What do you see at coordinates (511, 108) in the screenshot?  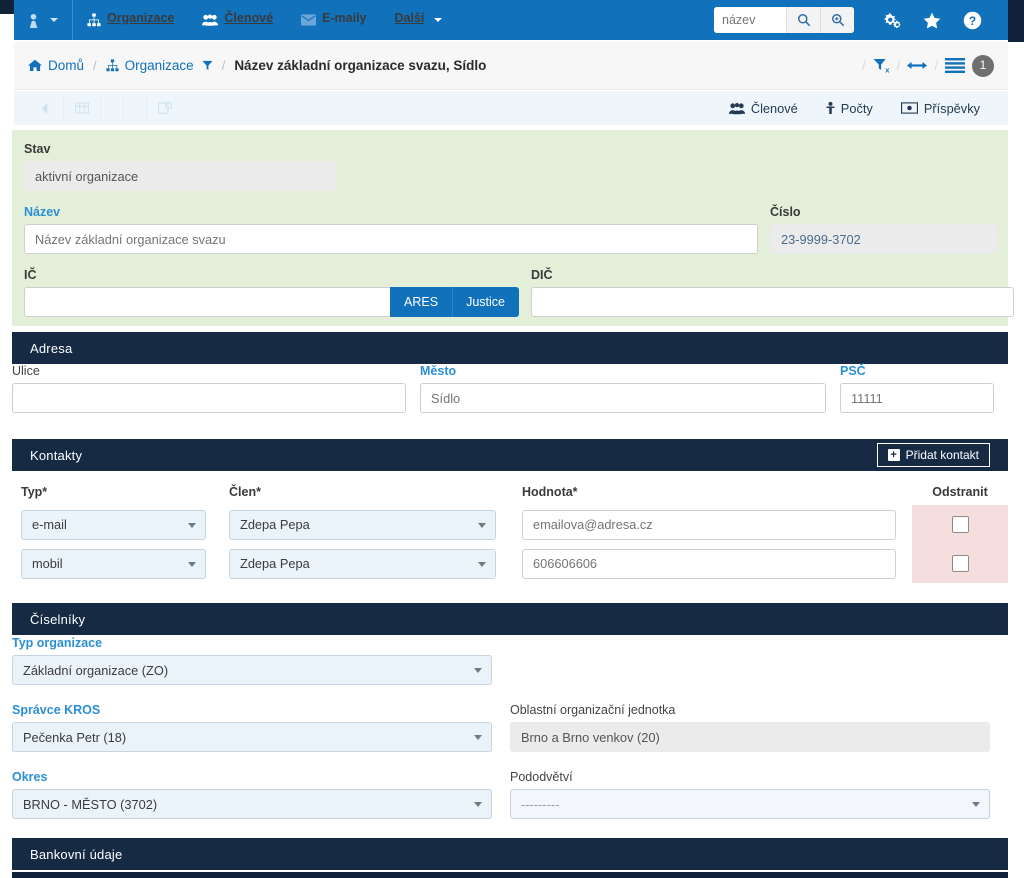 I see `action-toolbar: Členové Počty Příspěvky` at bounding box center [511, 108].